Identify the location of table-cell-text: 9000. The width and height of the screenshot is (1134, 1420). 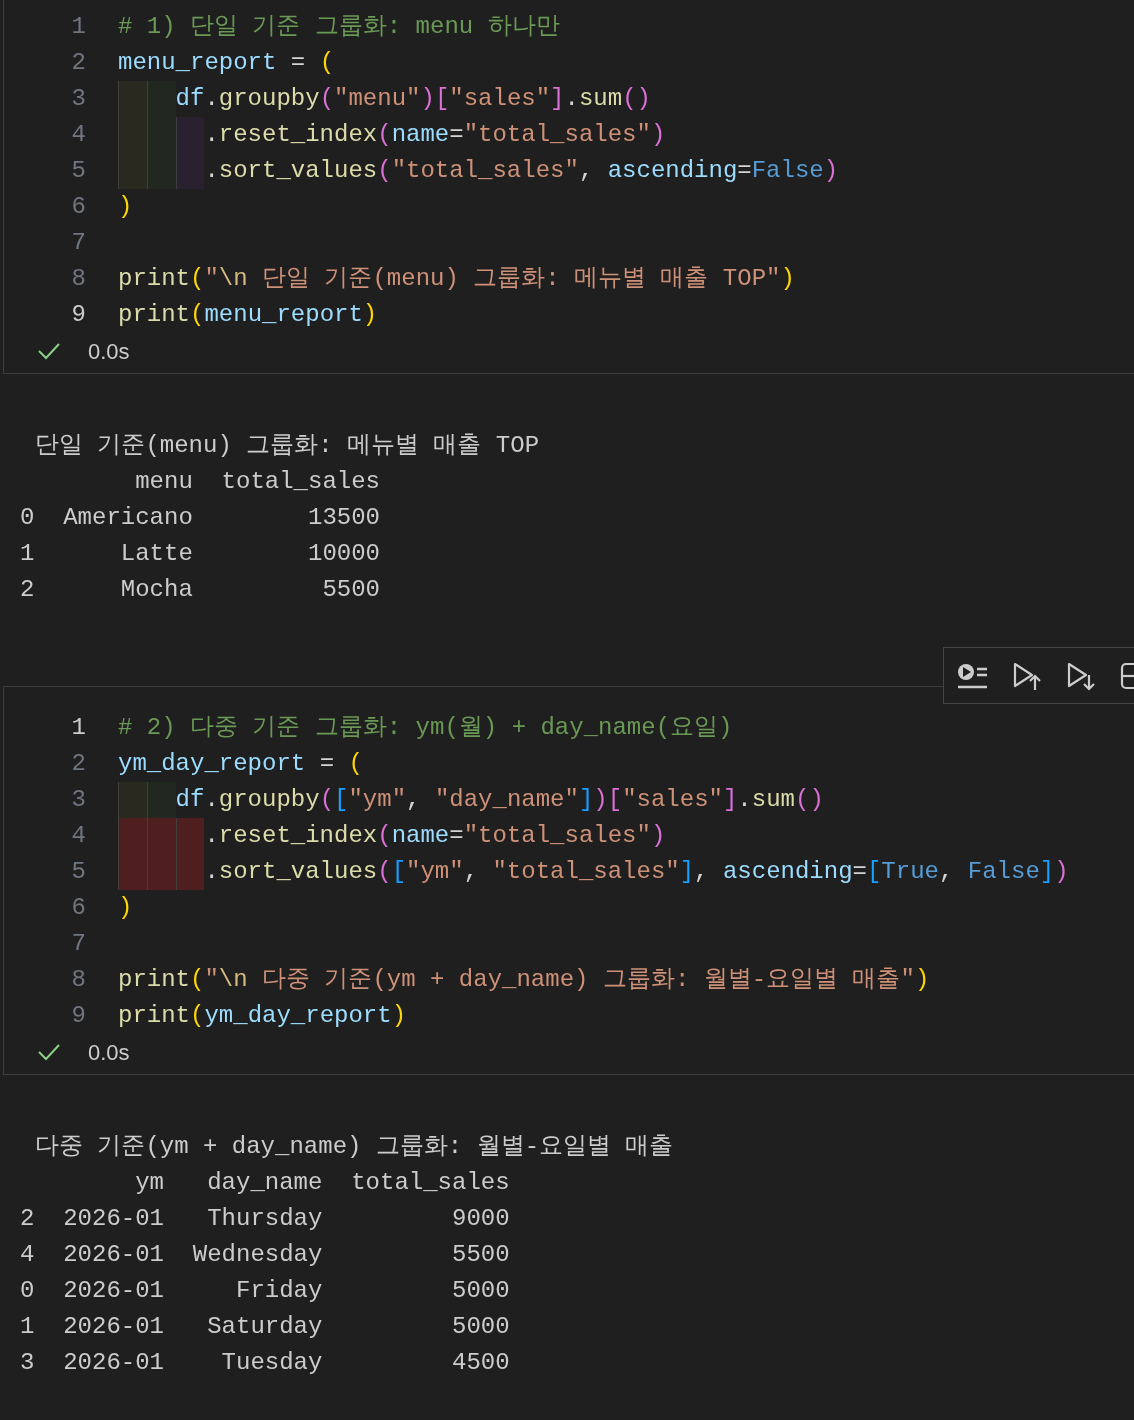
(480, 1219).